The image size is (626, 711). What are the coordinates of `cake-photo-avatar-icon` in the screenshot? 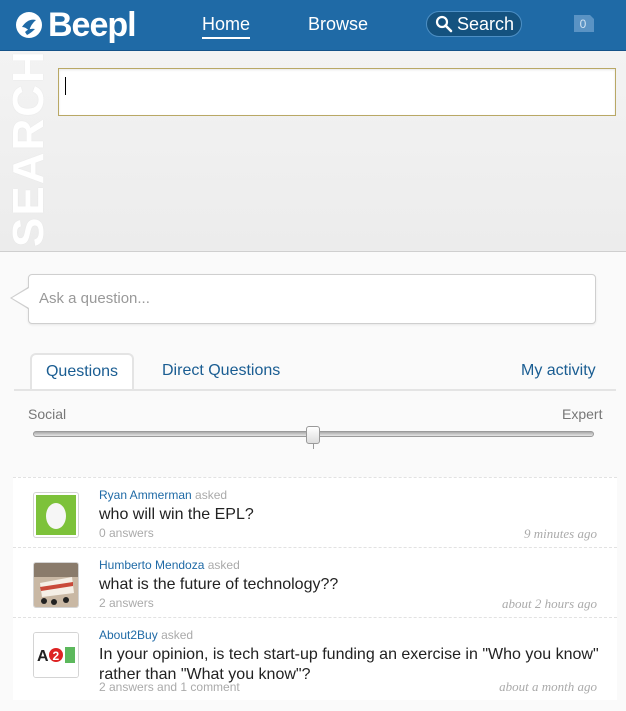 It's located at (56, 585).